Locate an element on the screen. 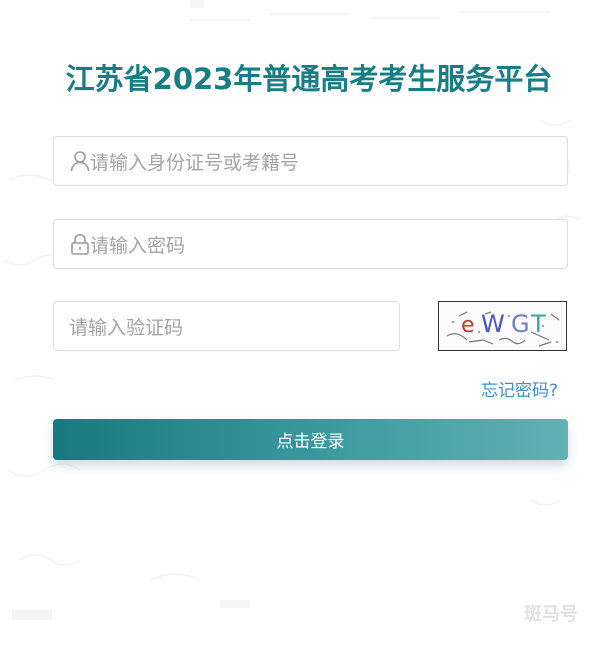 The height and width of the screenshot is (648, 600). captcha-input: 请输入验证码 is located at coordinates (226, 326).